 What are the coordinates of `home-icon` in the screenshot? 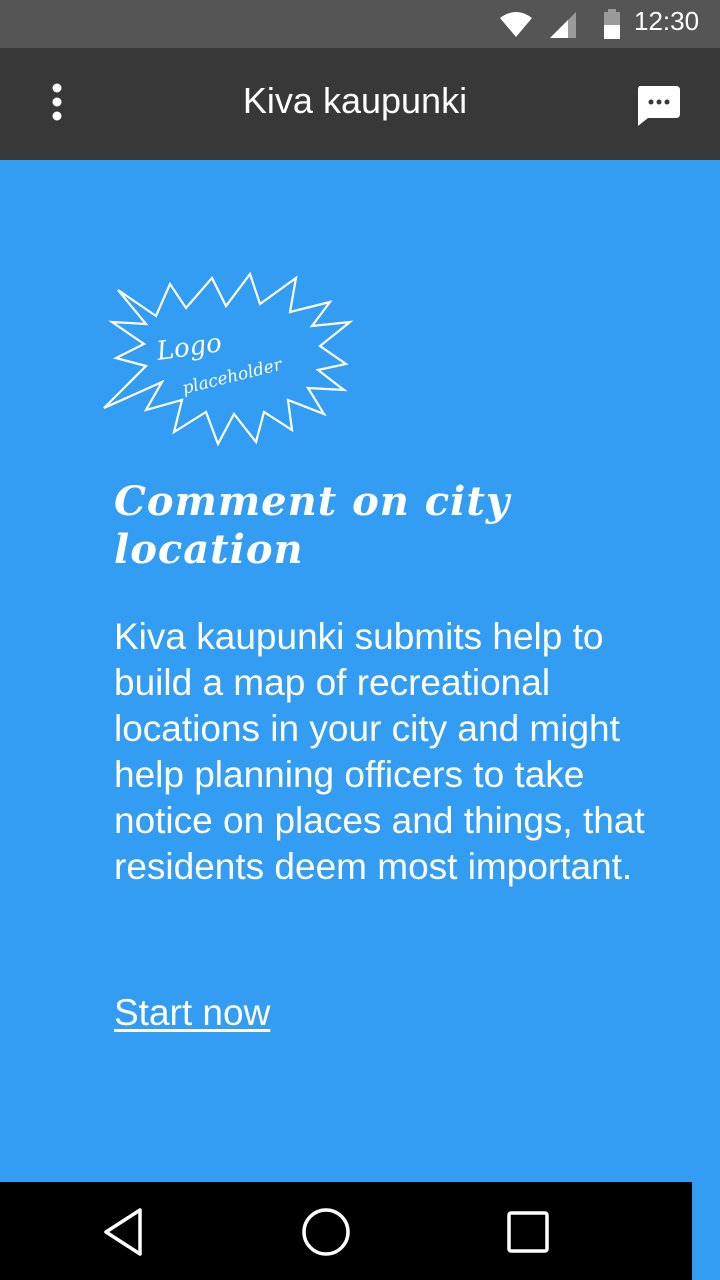 It's located at (326, 1232).